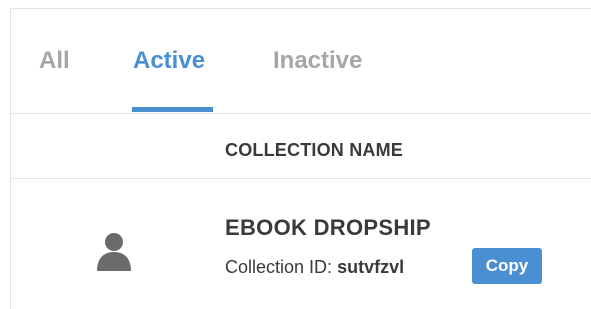 The width and height of the screenshot is (591, 309). What do you see at coordinates (507, 266) in the screenshot?
I see `copy-button: Copy` at bounding box center [507, 266].